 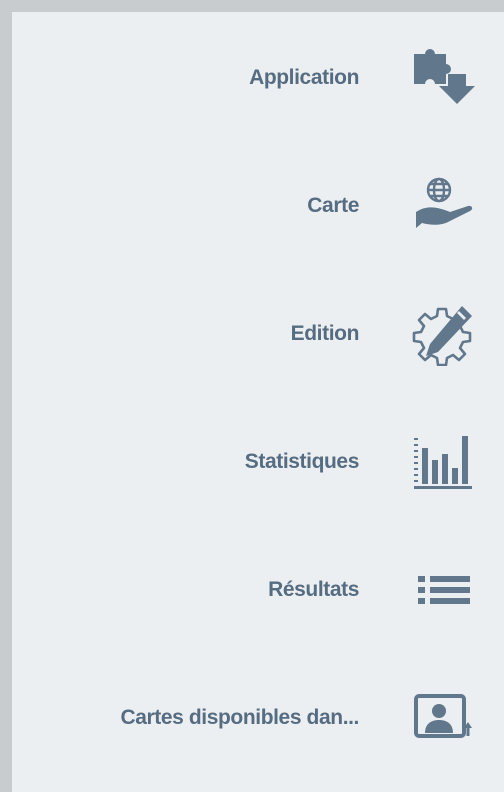 What do you see at coordinates (333, 205) in the screenshot?
I see `menu-item-label: Carte` at bounding box center [333, 205].